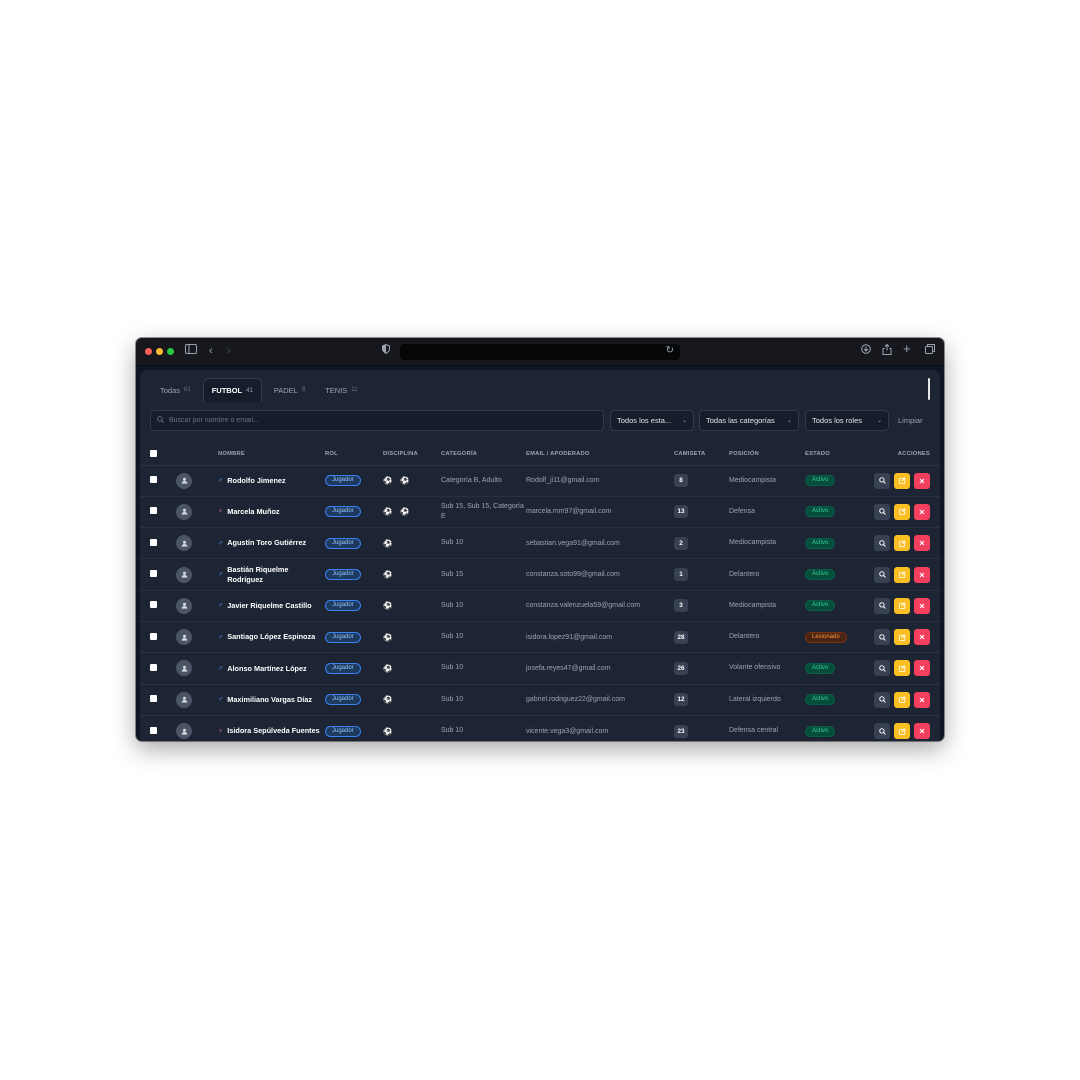 The width and height of the screenshot is (1080, 1080). Describe the element at coordinates (834, 455) in the screenshot. I see `column-header-estado: ESTADO` at that location.